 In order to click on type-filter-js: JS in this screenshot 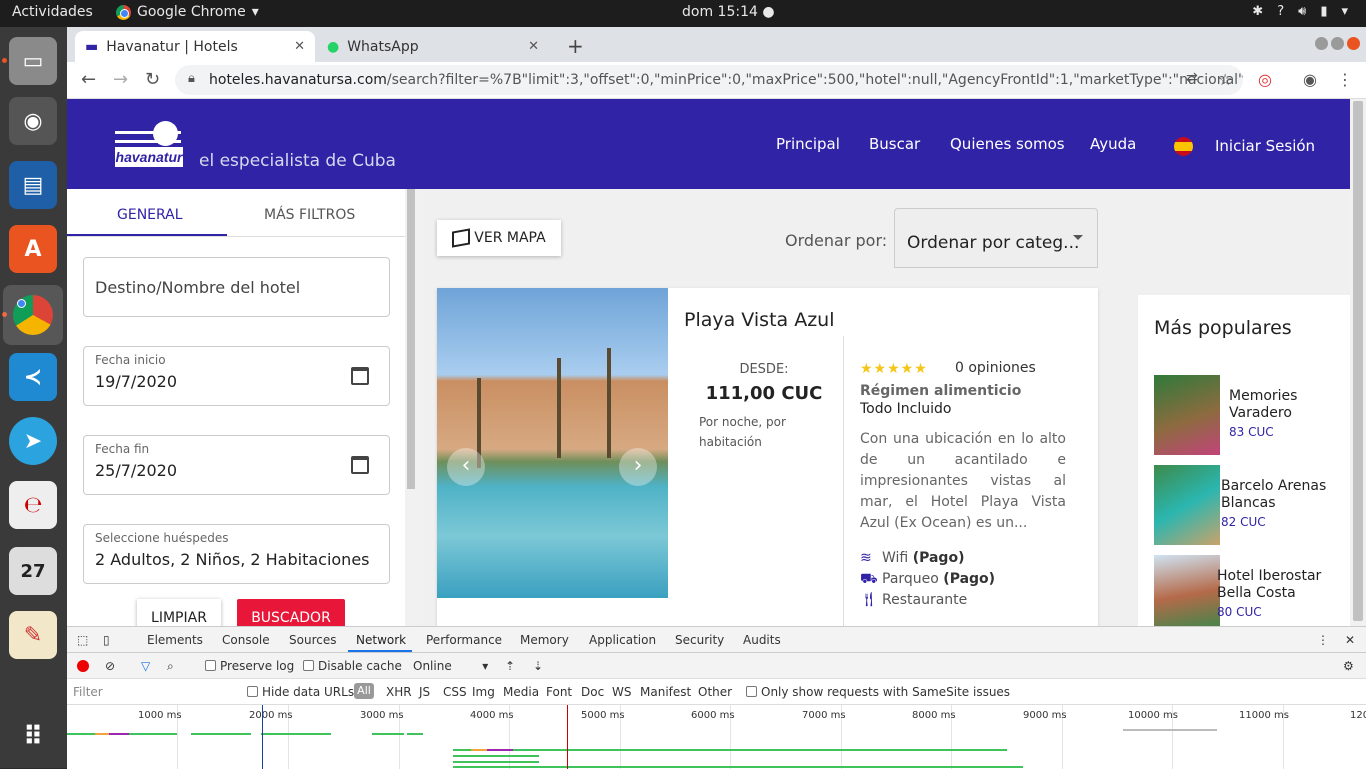, I will do `click(424, 692)`.